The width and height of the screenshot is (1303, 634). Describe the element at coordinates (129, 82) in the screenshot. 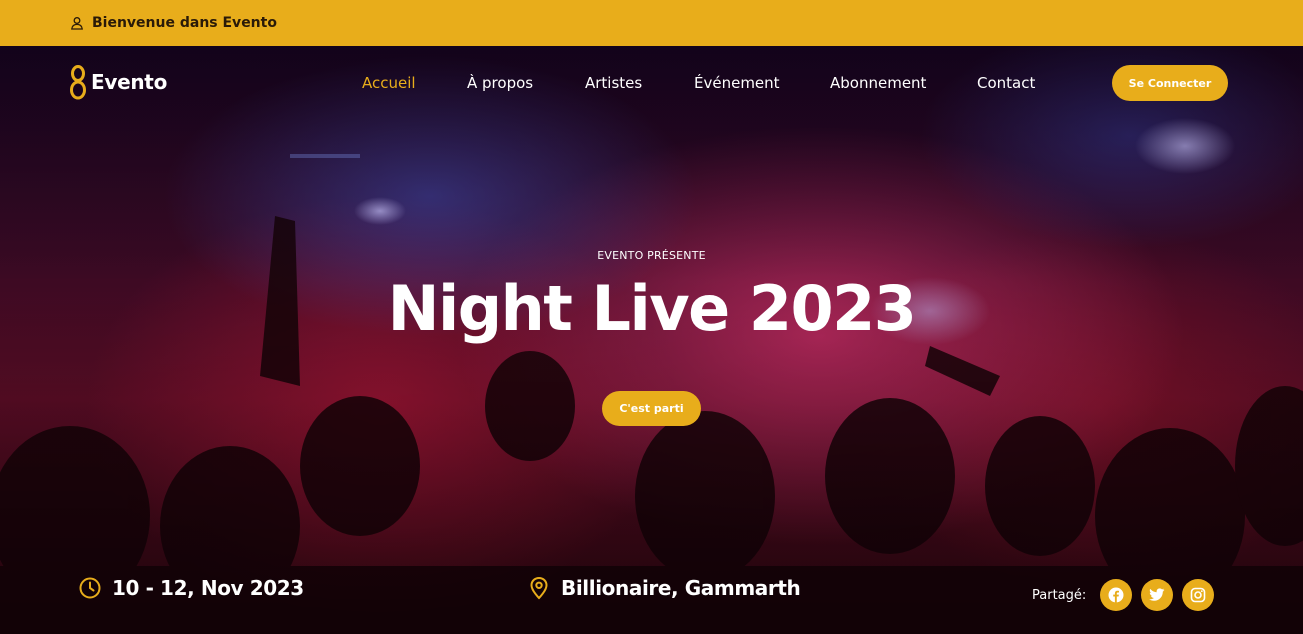

I see `brand-name: Evento` at that location.